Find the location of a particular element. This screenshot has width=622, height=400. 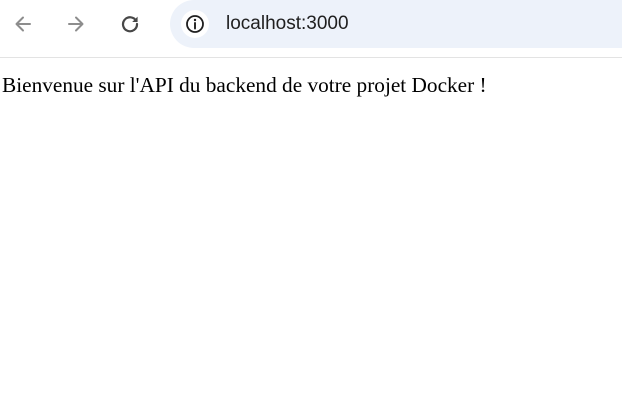

reload-button is located at coordinates (130, 24).